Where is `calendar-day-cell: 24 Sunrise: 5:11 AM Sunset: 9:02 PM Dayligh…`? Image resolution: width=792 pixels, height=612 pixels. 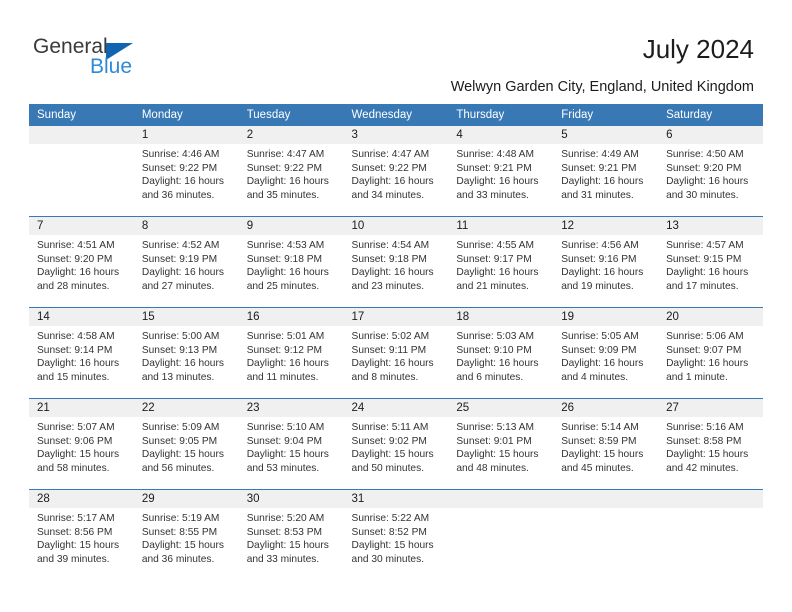
calendar-day-cell: 24 Sunrise: 5:11 AM Sunset: 9:02 PM Dayligh… is located at coordinates (396, 444).